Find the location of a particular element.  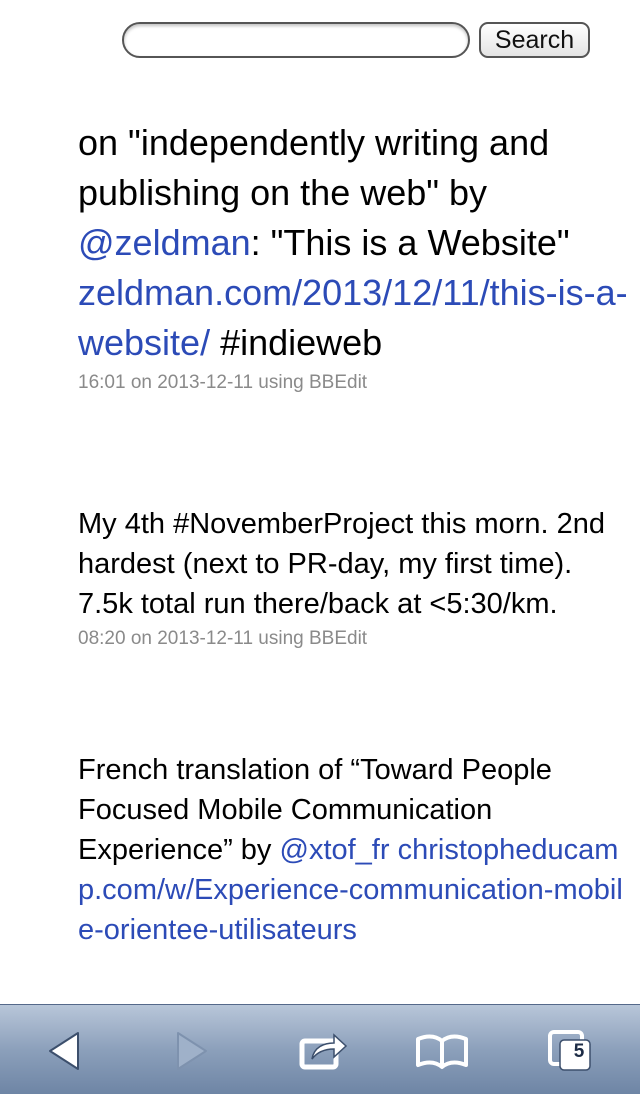

browser-toolbar: 5 is located at coordinates (320, 1049).